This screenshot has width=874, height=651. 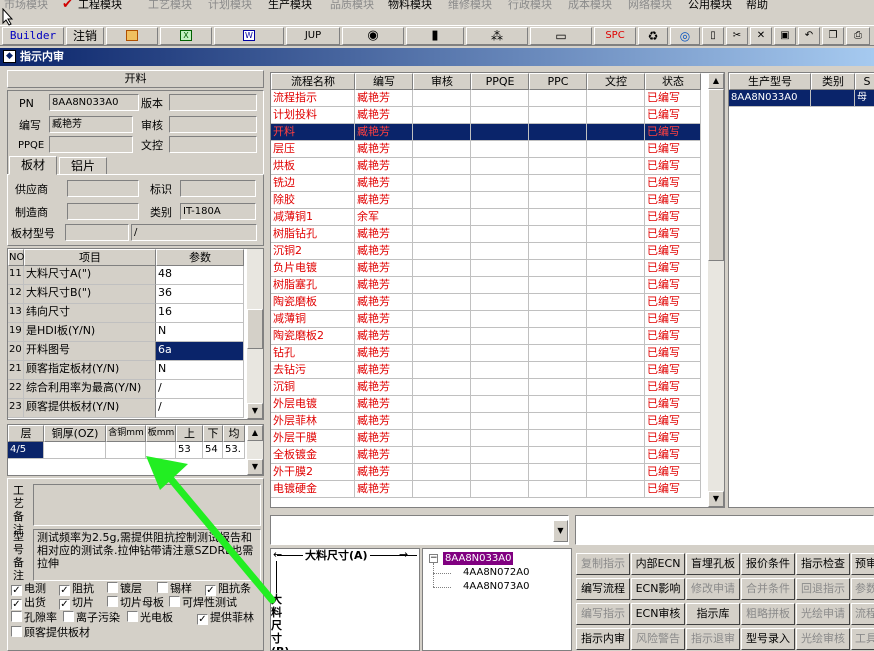 I want to click on tab-board: 板材, so click(x=33, y=165).